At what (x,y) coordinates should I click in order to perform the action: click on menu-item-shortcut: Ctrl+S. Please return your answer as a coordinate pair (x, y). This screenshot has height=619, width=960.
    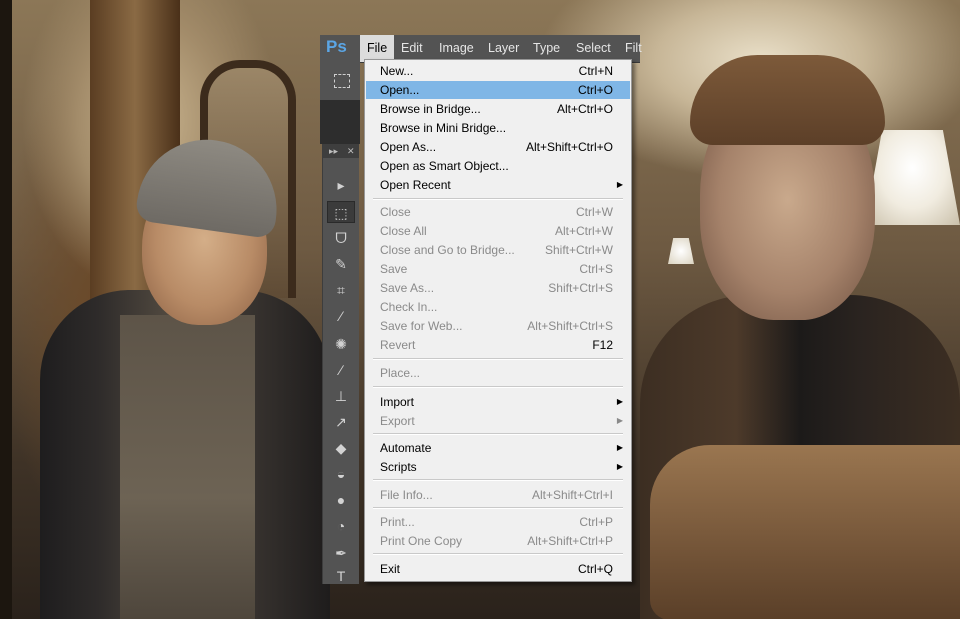
    Looking at the image, I should click on (596, 269).